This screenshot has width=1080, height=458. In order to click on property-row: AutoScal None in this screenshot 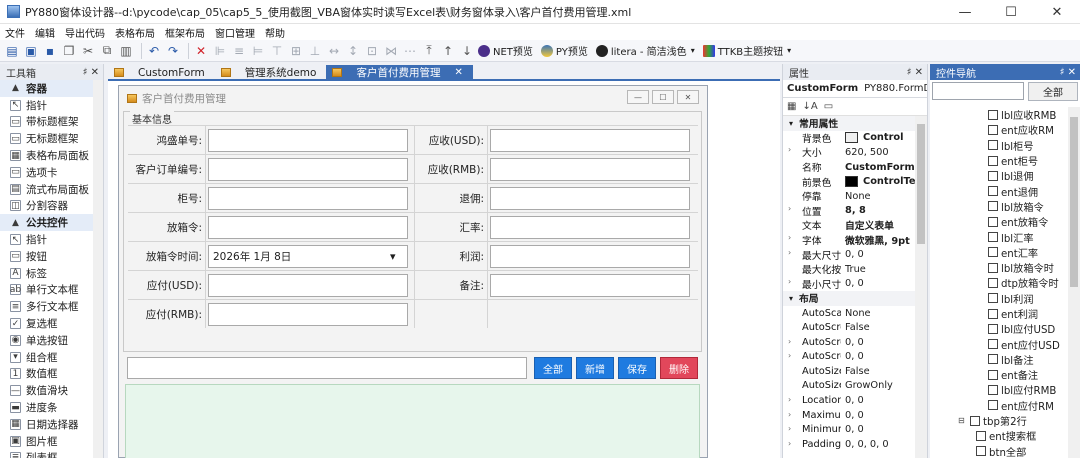, I will do `click(850, 313)`.